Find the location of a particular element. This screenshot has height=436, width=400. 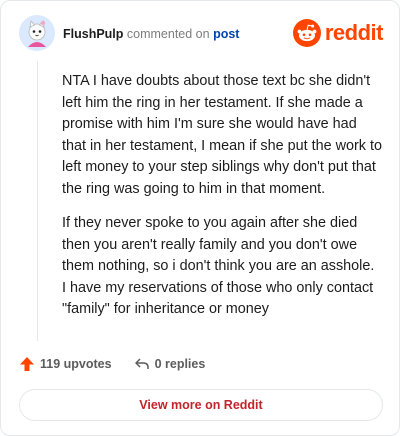

reply-button: 0 replies is located at coordinates (170, 364).